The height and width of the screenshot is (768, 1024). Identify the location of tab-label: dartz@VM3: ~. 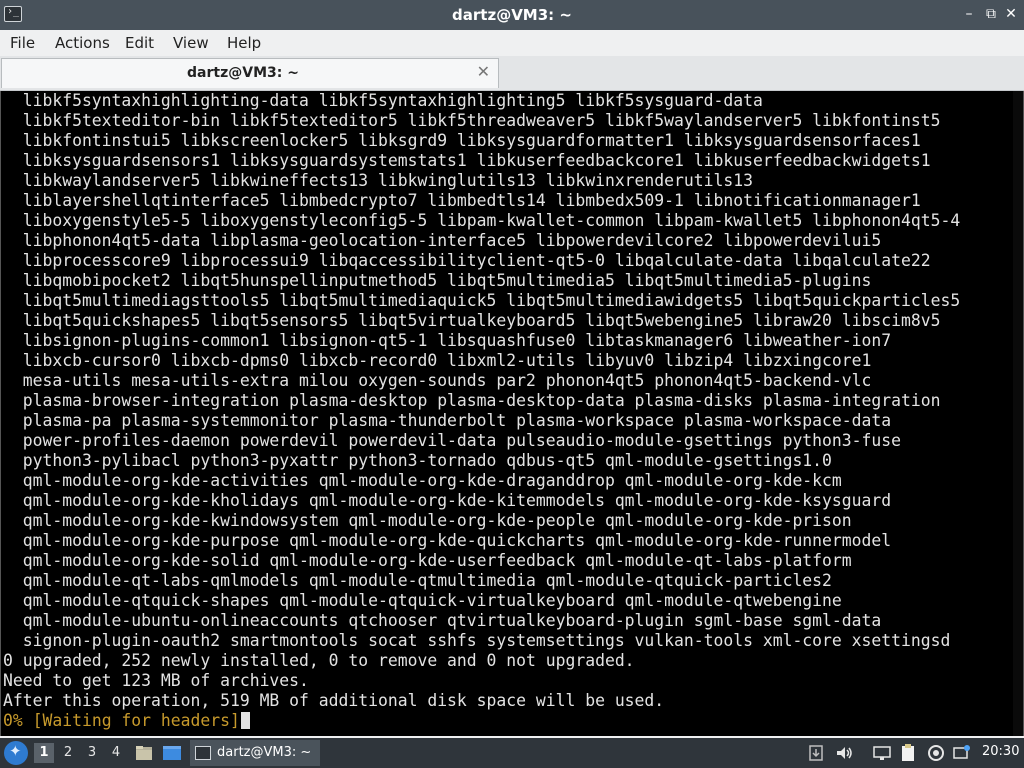
(243, 73).